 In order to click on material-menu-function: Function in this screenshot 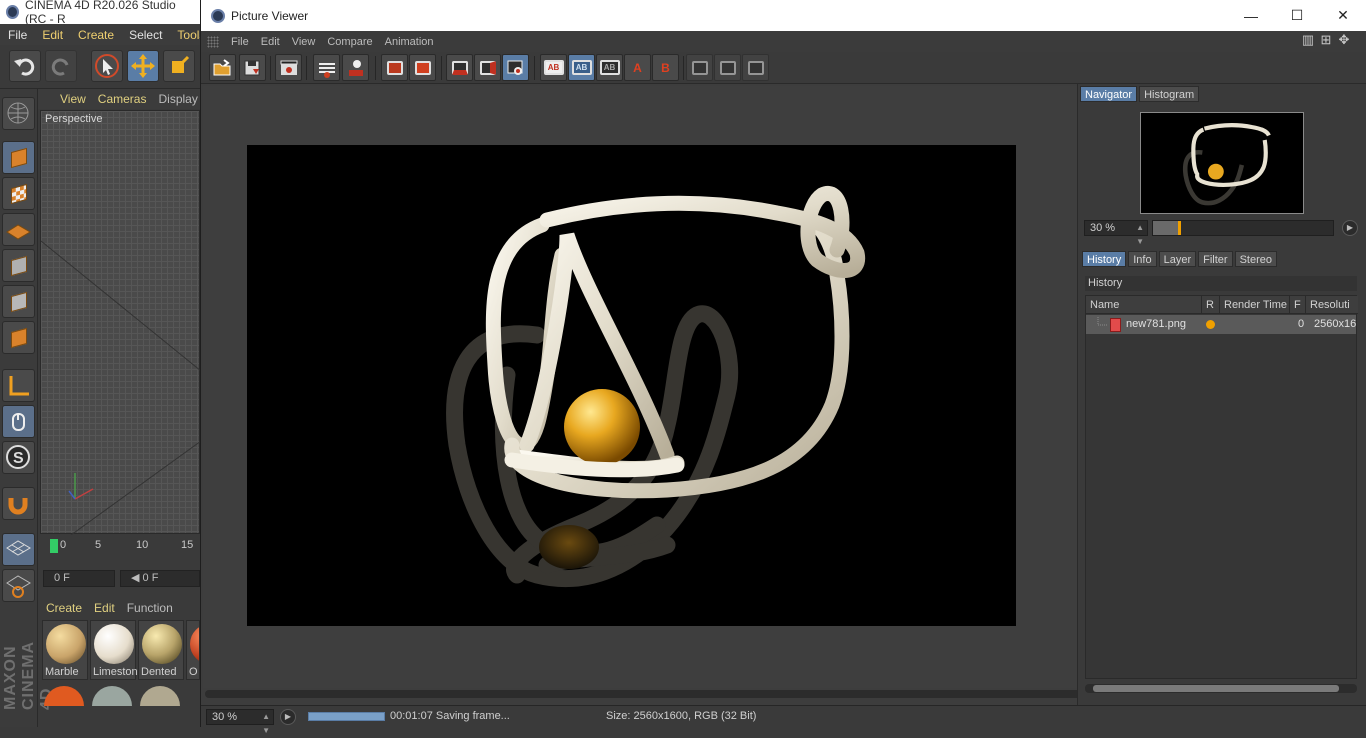, I will do `click(150, 608)`.